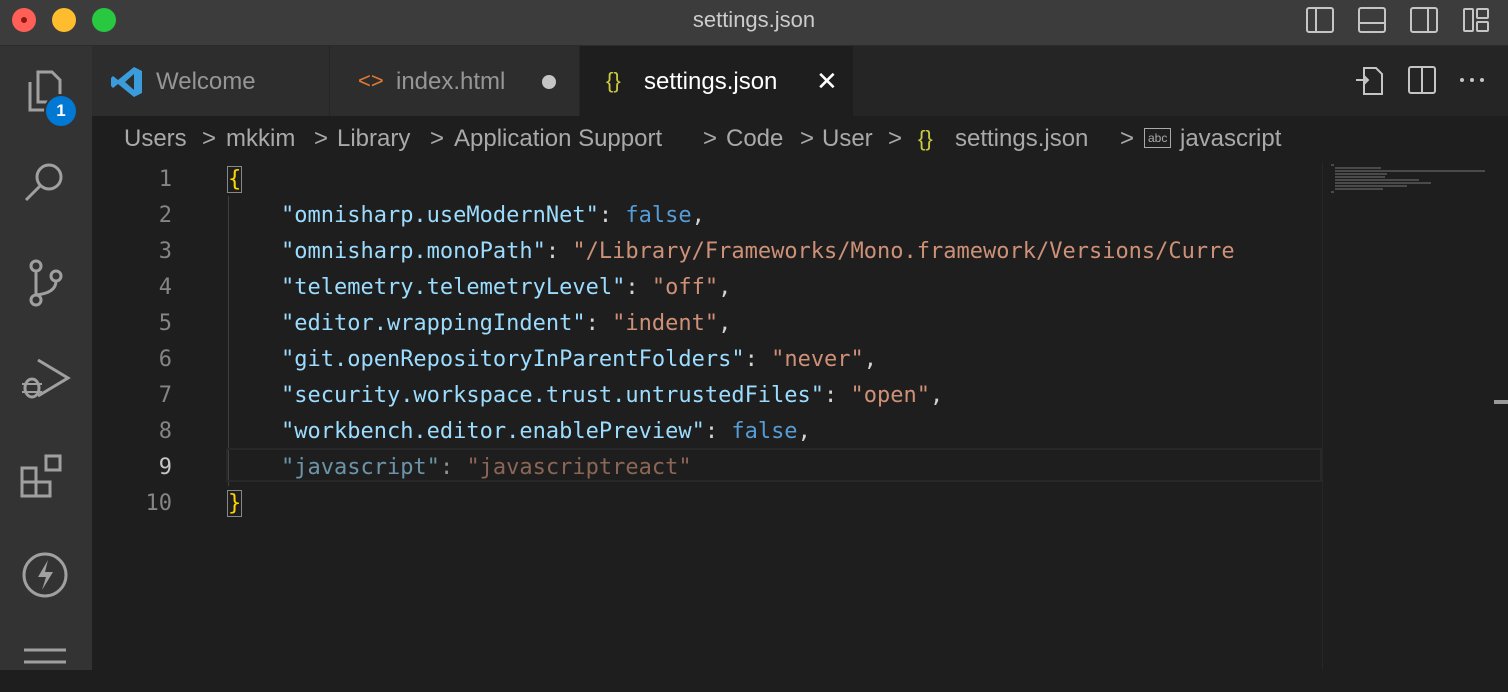 The width and height of the screenshot is (1508, 692). Describe the element at coordinates (165, 251) in the screenshot. I see `line-number: 3` at that location.